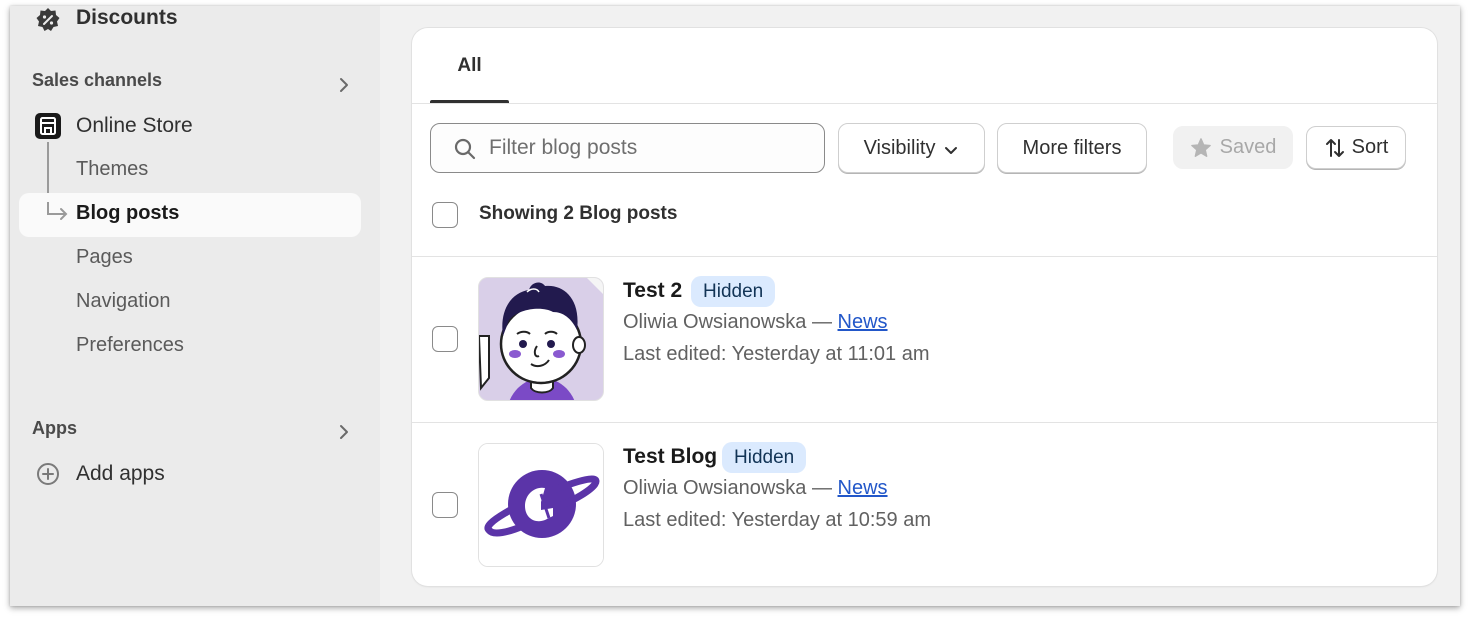  I want to click on sort-label: Sort, so click(1370, 147).